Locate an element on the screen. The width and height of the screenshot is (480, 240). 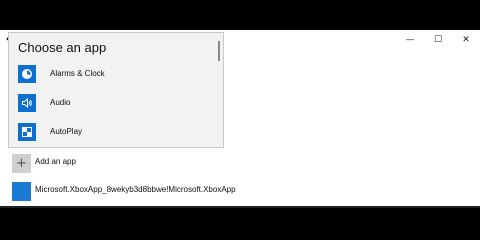
plus-icon: + is located at coordinates (21, 163).